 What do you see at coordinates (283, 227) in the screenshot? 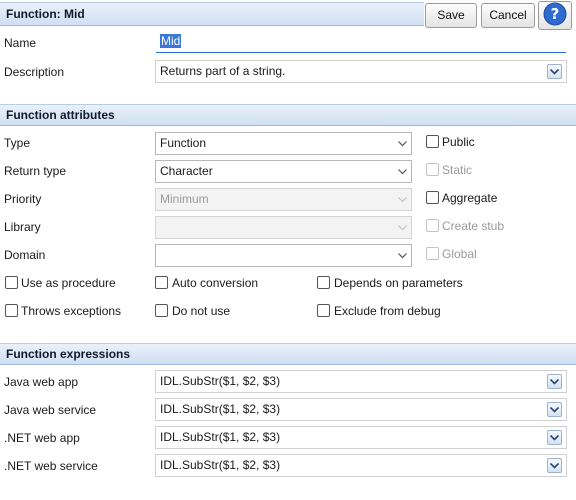
I see `library-select` at bounding box center [283, 227].